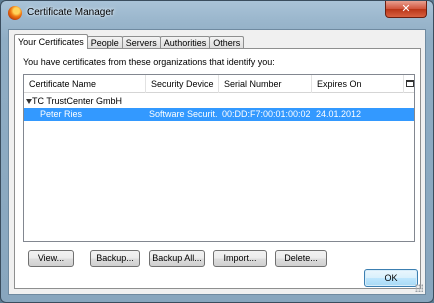  Describe the element at coordinates (265, 84) in the screenshot. I see `column-header-serial-number: Serial Number` at that location.